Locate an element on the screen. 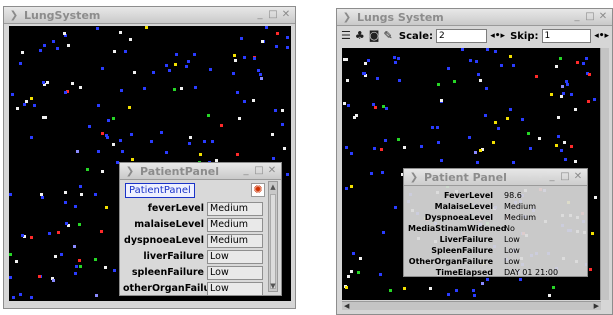 Image resolution: width=613 pixels, height=315 pixels. wrench-icon: ✎ is located at coordinates (388, 36).